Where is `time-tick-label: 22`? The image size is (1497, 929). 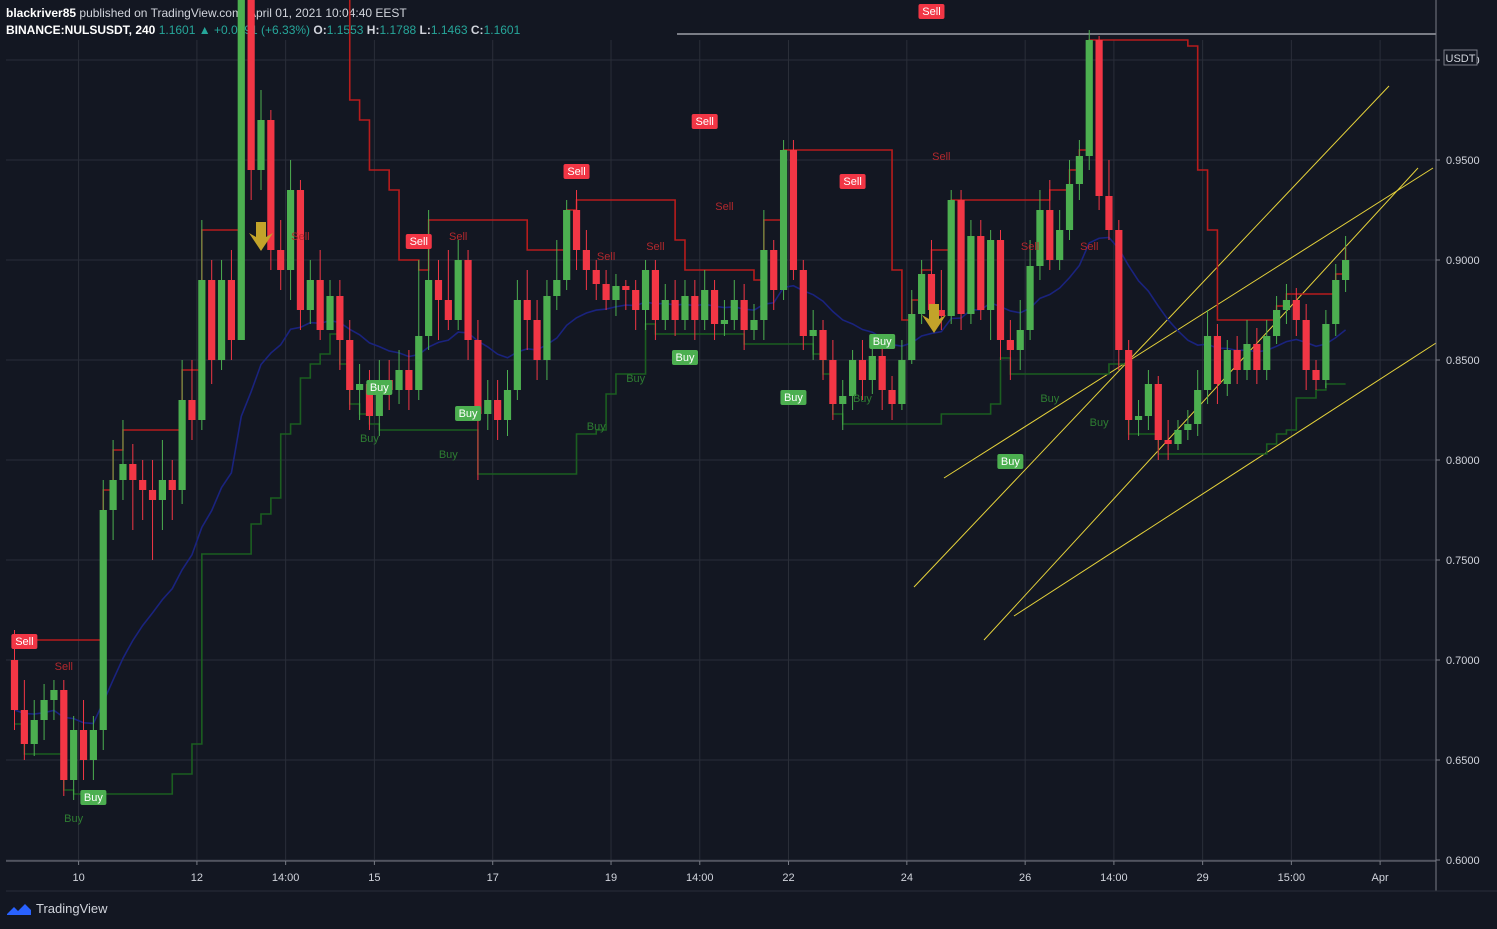 time-tick-label: 22 is located at coordinates (788, 878).